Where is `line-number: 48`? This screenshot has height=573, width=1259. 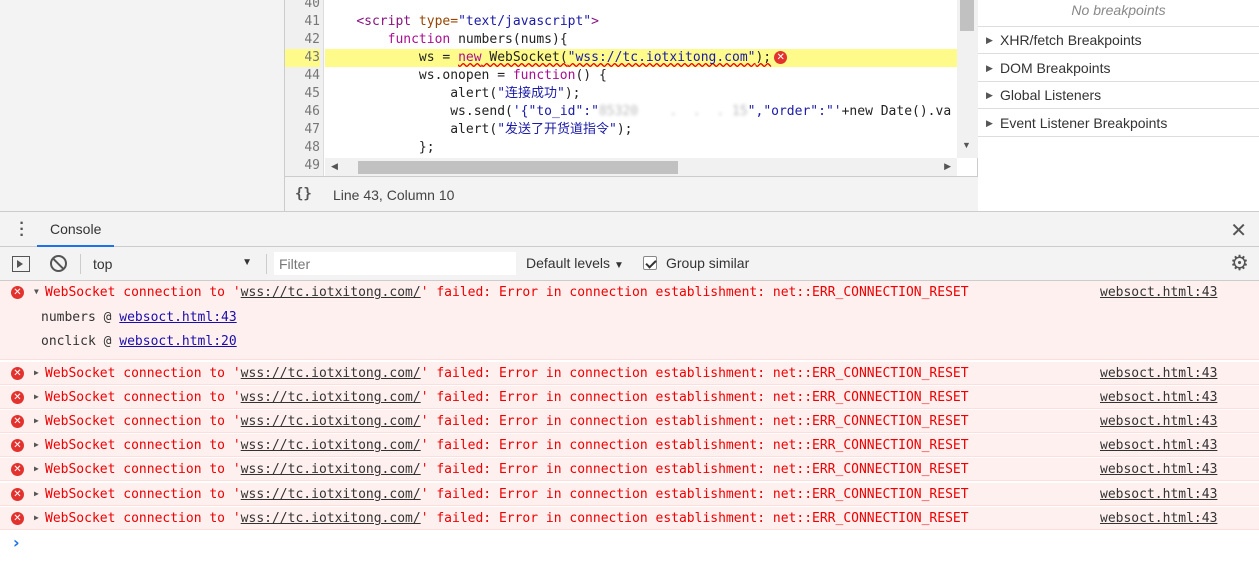
line-number: 48 is located at coordinates (302, 148).